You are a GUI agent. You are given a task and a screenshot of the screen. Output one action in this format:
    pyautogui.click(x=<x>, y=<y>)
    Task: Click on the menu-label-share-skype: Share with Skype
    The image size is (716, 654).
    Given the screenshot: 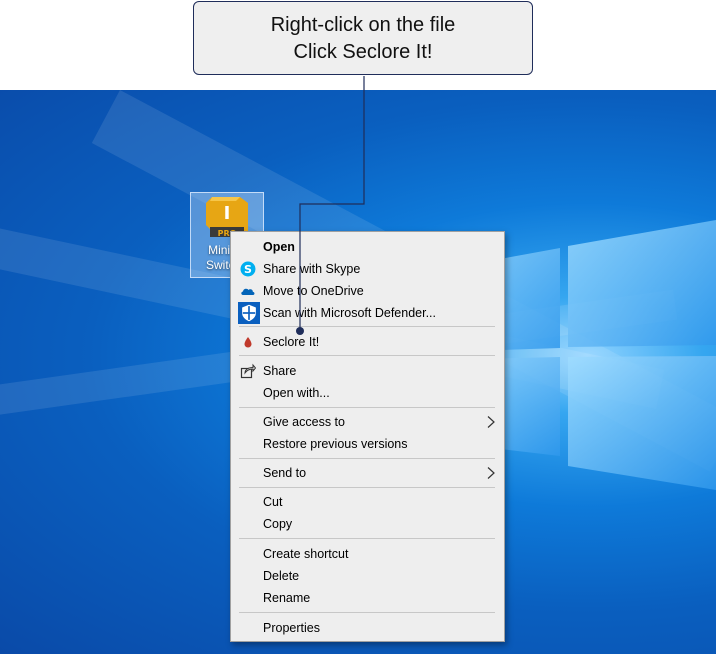 What is the action you would take?
    pyautogui.click(x=312, y=269)
    